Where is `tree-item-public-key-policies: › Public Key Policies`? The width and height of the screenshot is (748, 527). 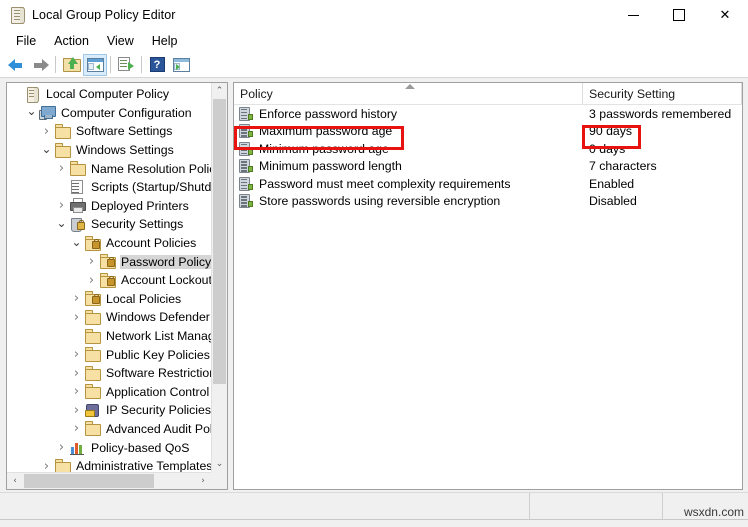
tree-item-public-key-policies: › Public Key Policies is located at coordinates (109, 354).